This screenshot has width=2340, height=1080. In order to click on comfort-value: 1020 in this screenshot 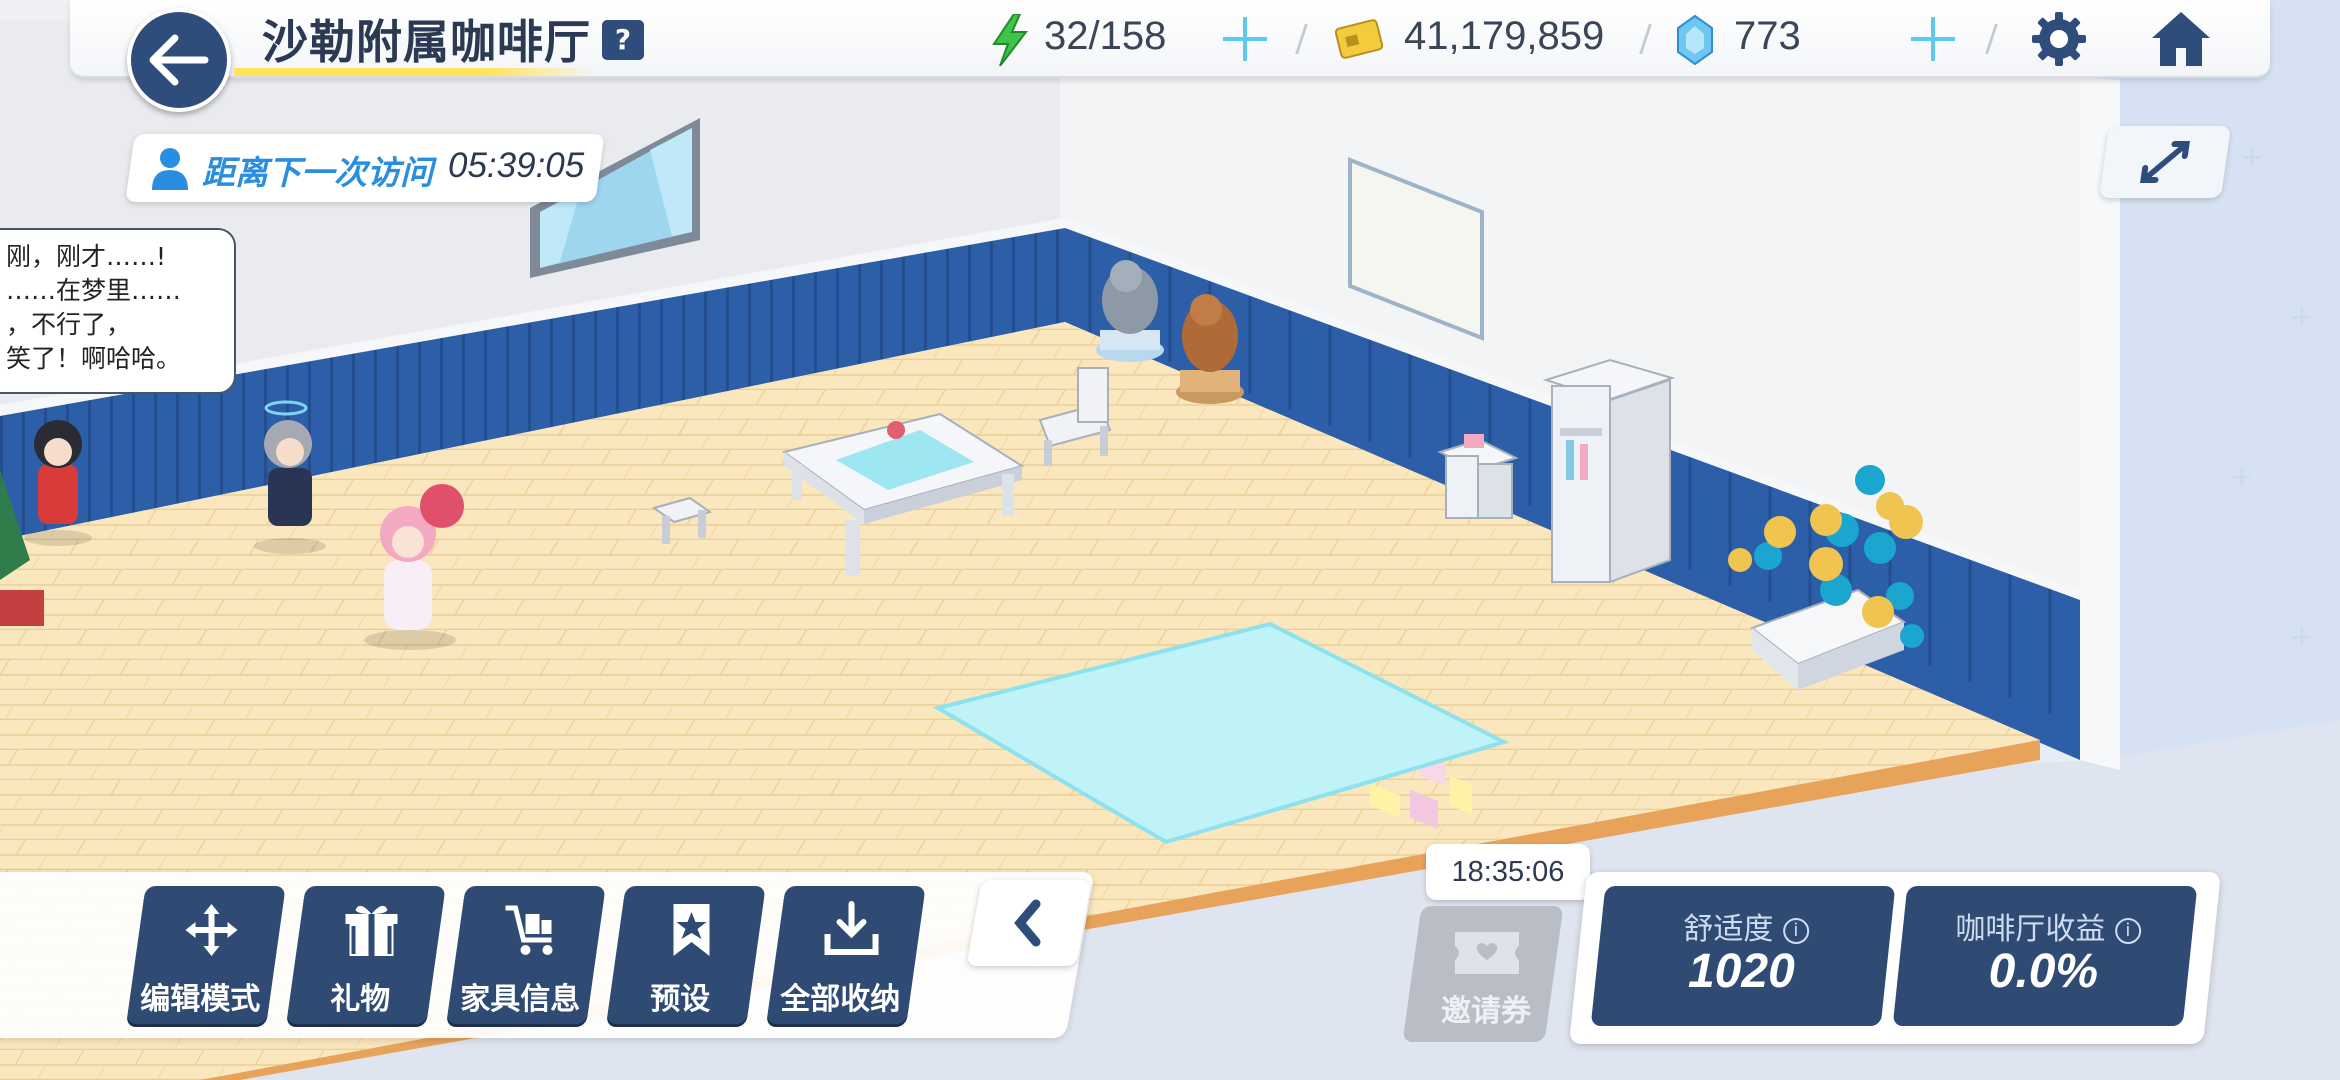, I will do `click(1741, 971)`.